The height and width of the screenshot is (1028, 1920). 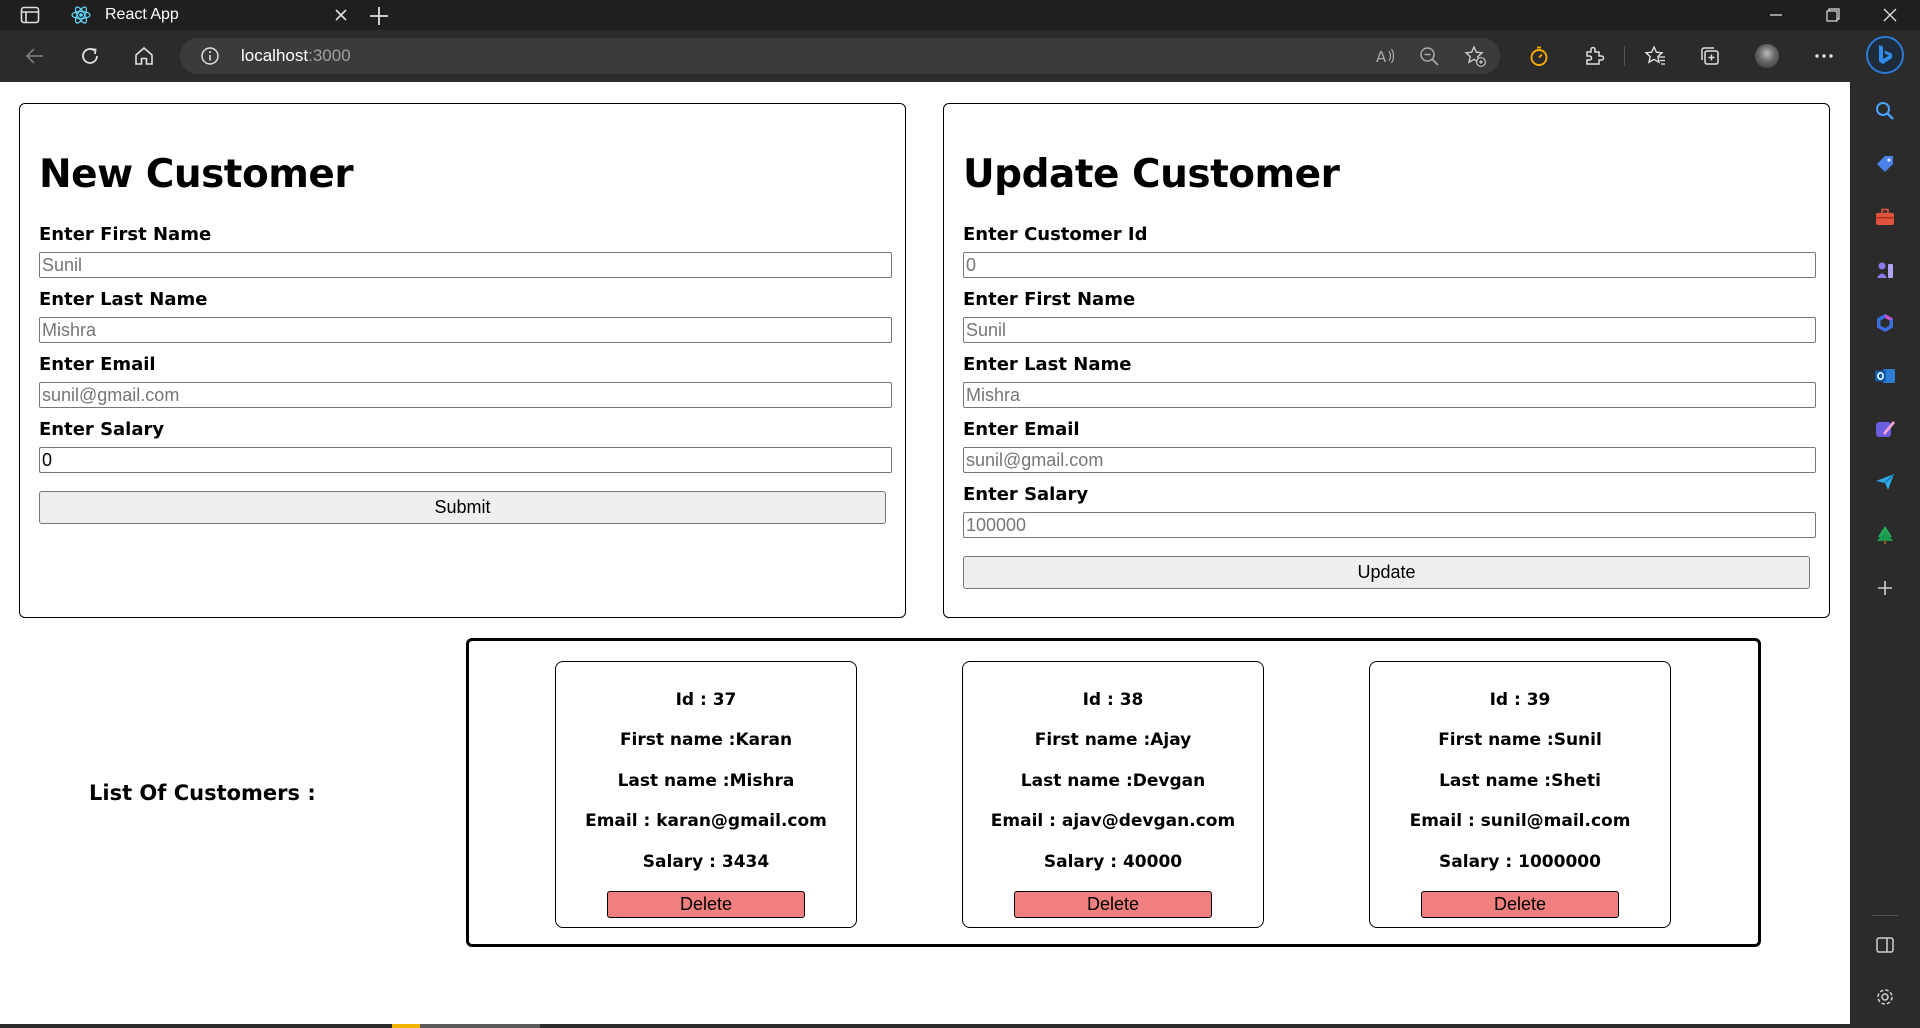 What do you see at coordinates (1389, 265) in the screenshot?
I see `update-customer-id-input` at bounding box center [1389, 265].